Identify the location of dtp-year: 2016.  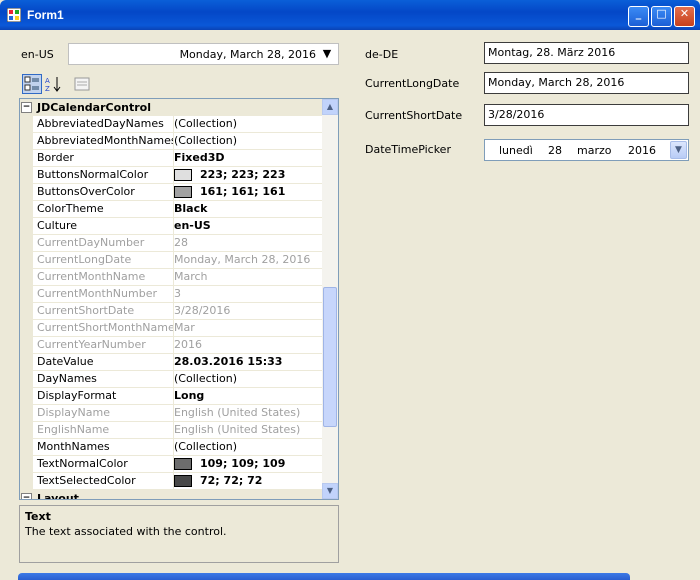
(642, 150).